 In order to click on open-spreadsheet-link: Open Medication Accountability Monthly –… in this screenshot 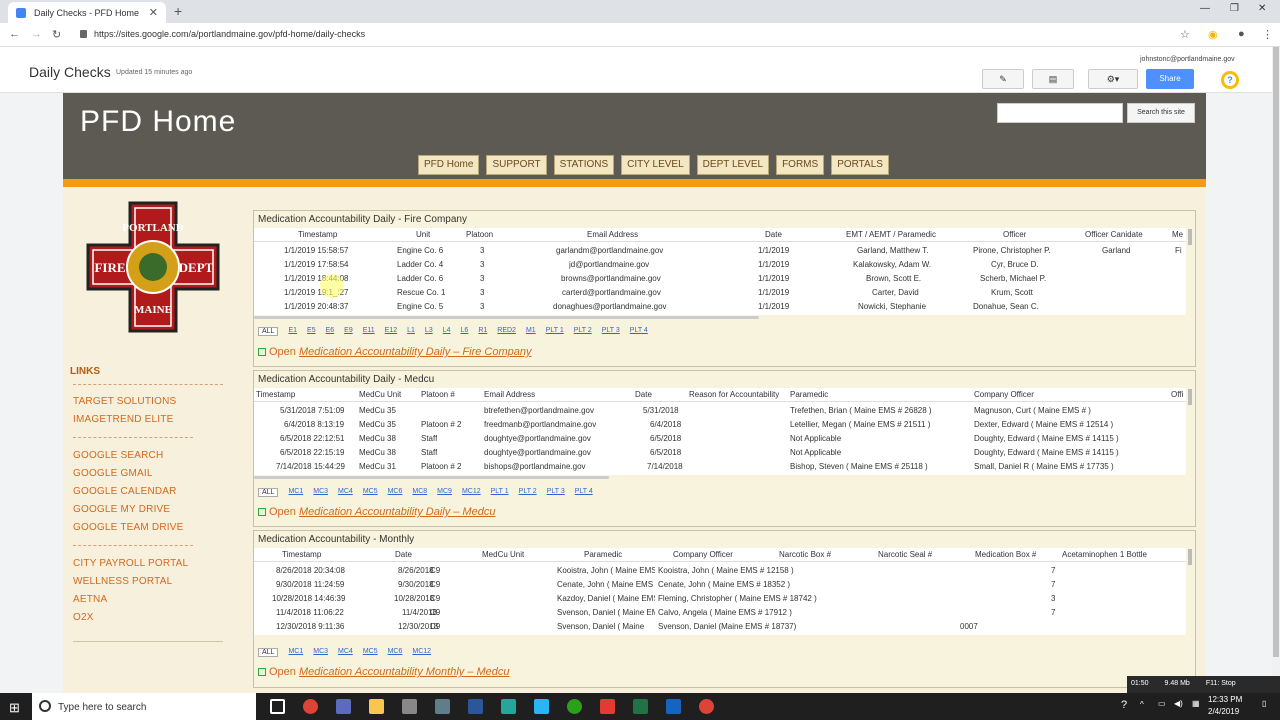, I will do `click(384, 672)`.